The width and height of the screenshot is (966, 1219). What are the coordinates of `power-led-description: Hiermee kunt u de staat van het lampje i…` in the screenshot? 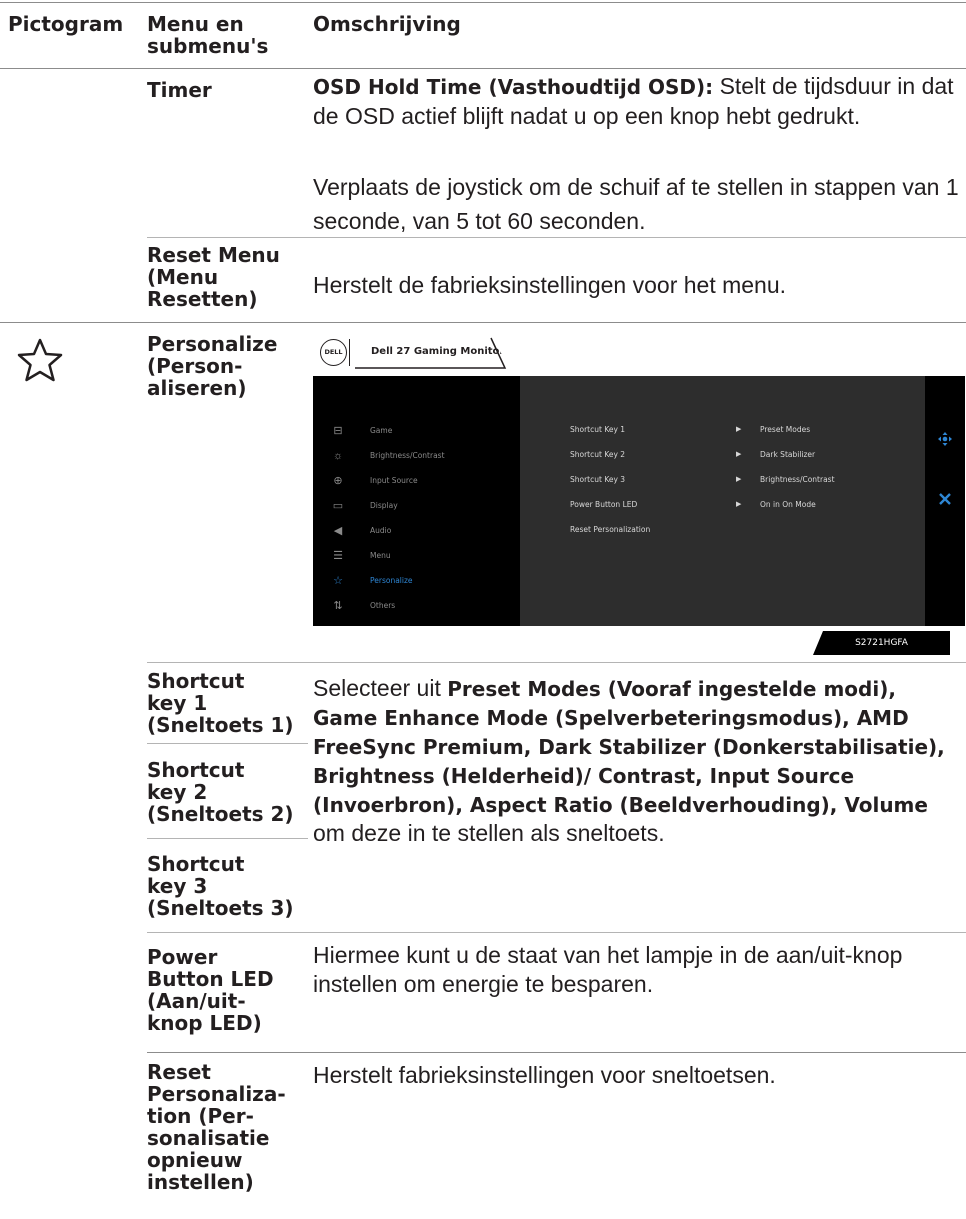 It's located at (608, 969).